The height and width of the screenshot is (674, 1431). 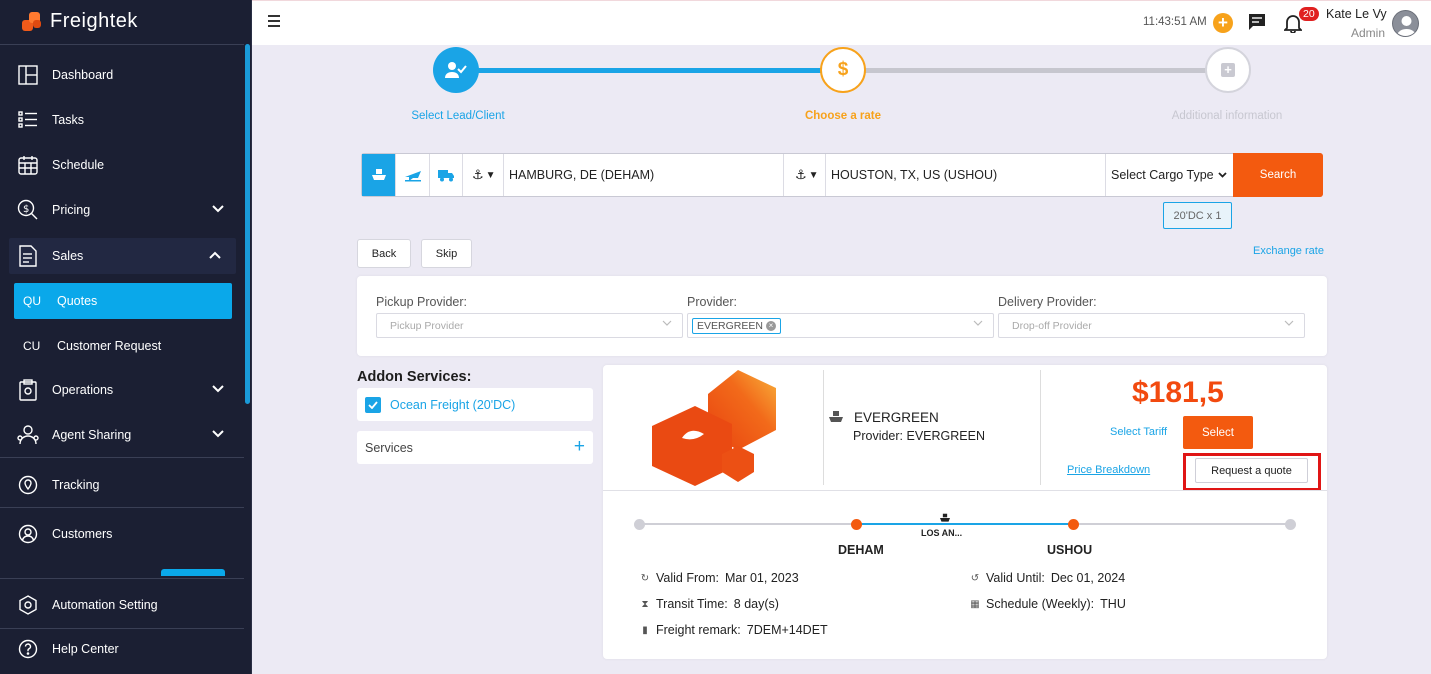 I want to click on sidebar-item-dashboard: Dashboard, so click(x=122, y=75).